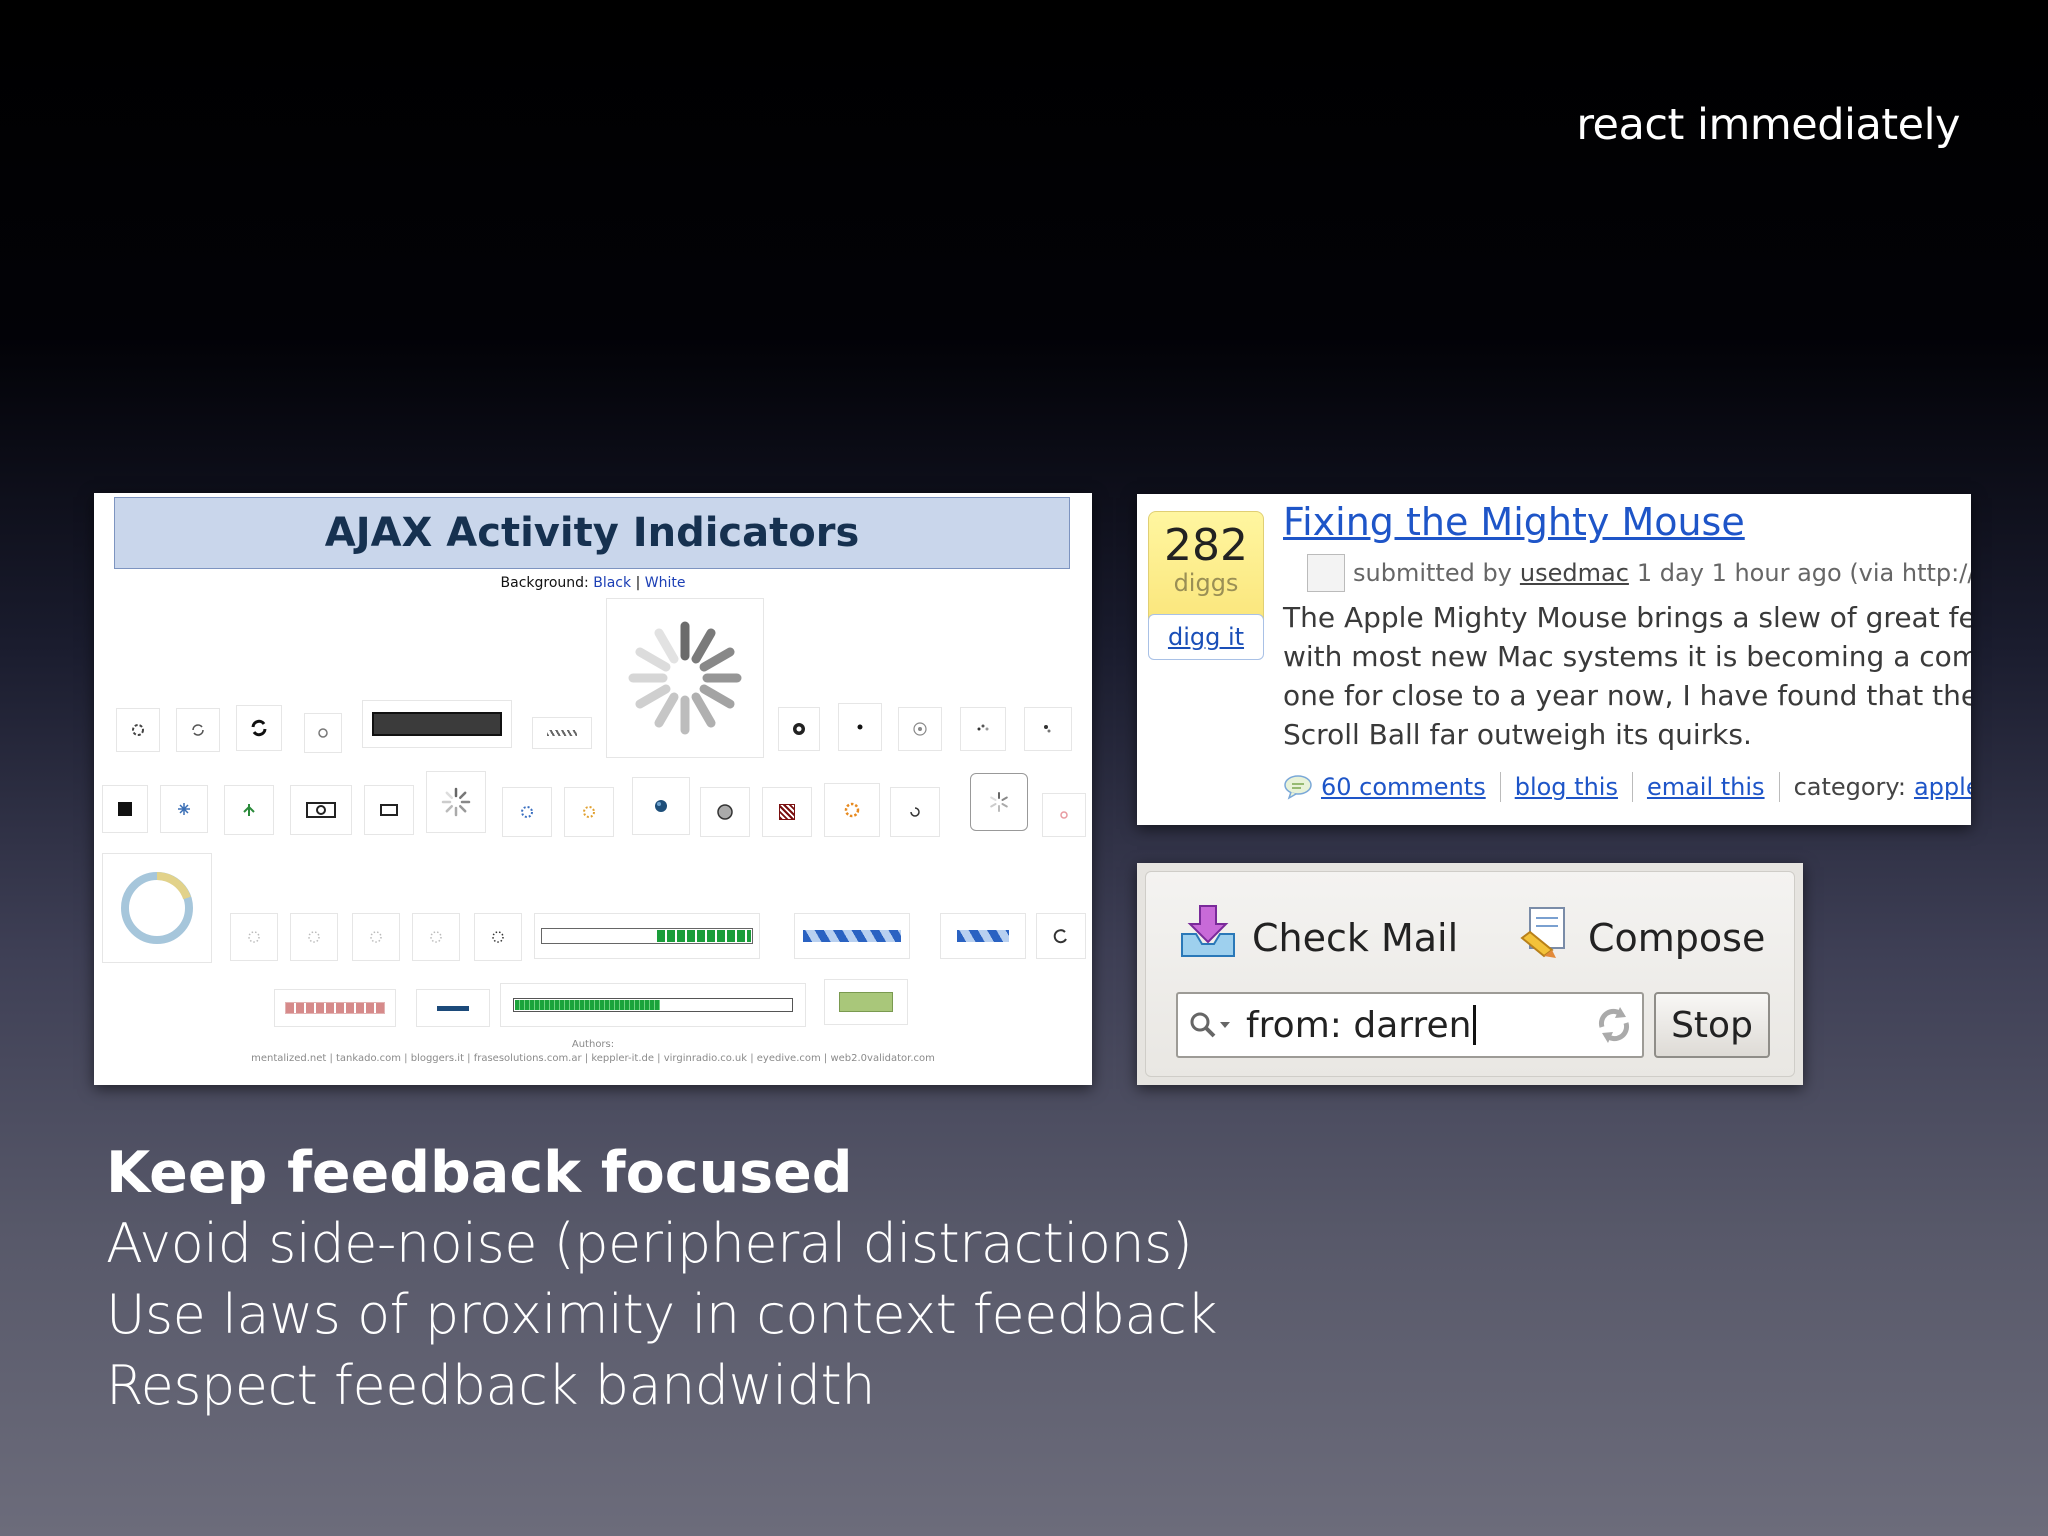 The image size is (2048, 1536). What do you see at coordinates (1614, 1025) in the screenshot?
I see `reload-icon` at bounding box center [1614, 1025].